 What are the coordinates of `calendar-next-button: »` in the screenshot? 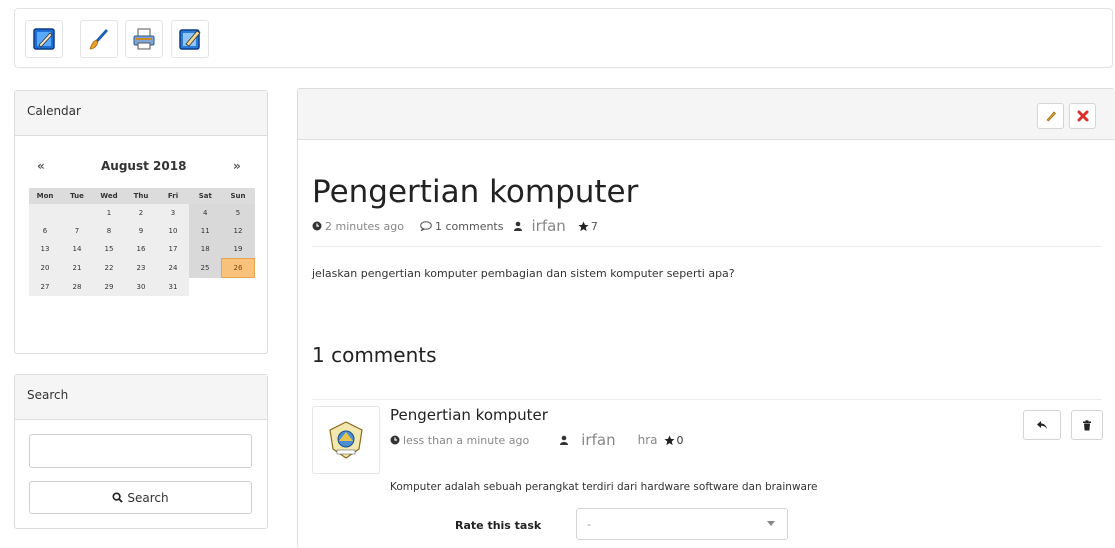 It's located at (237, 166).